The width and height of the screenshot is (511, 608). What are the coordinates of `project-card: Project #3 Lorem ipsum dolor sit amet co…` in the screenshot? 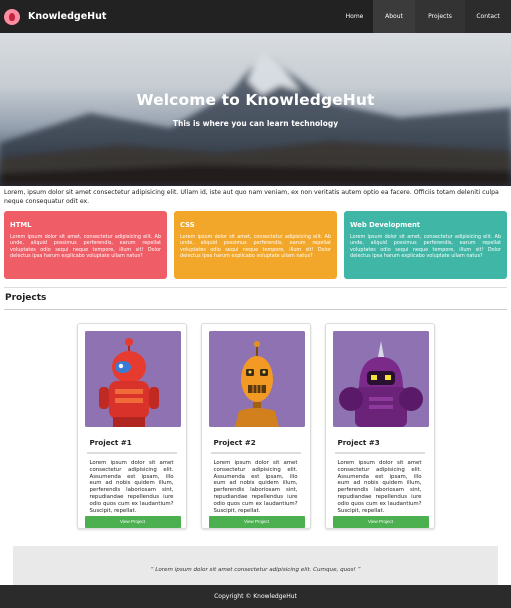 It's located at (379, 426).